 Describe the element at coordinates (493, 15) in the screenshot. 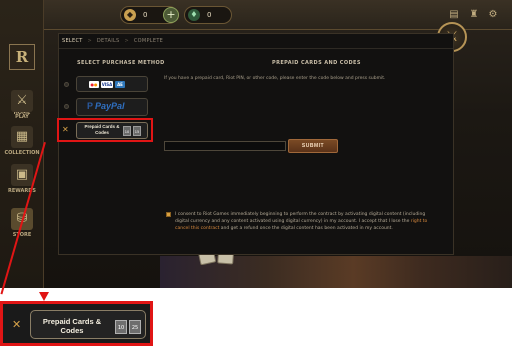

I see `settings-gear-icon: ⚙` at that location.